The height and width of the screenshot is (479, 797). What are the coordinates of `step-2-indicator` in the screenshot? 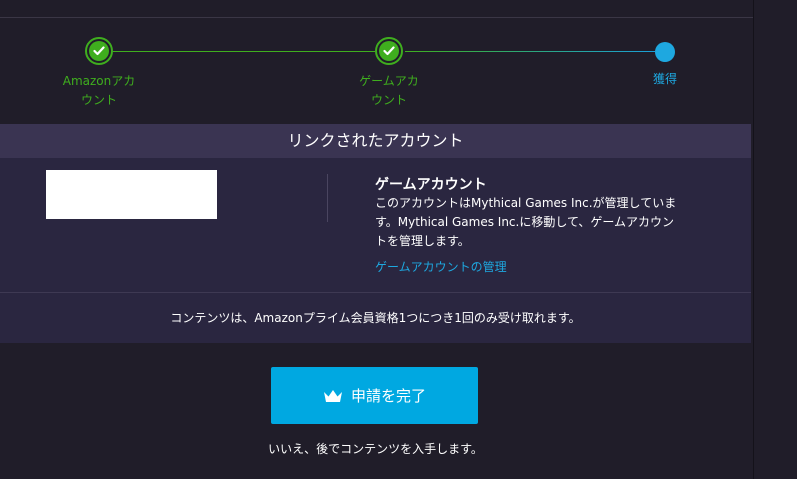 It's located at (389, 51).